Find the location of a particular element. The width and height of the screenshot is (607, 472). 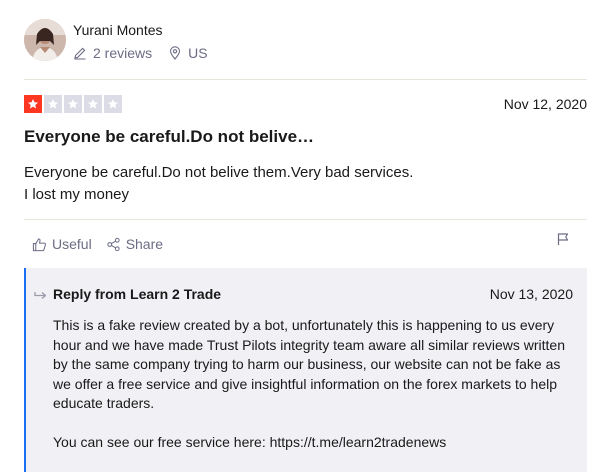

body-divider is located at coordinates (305, 219).